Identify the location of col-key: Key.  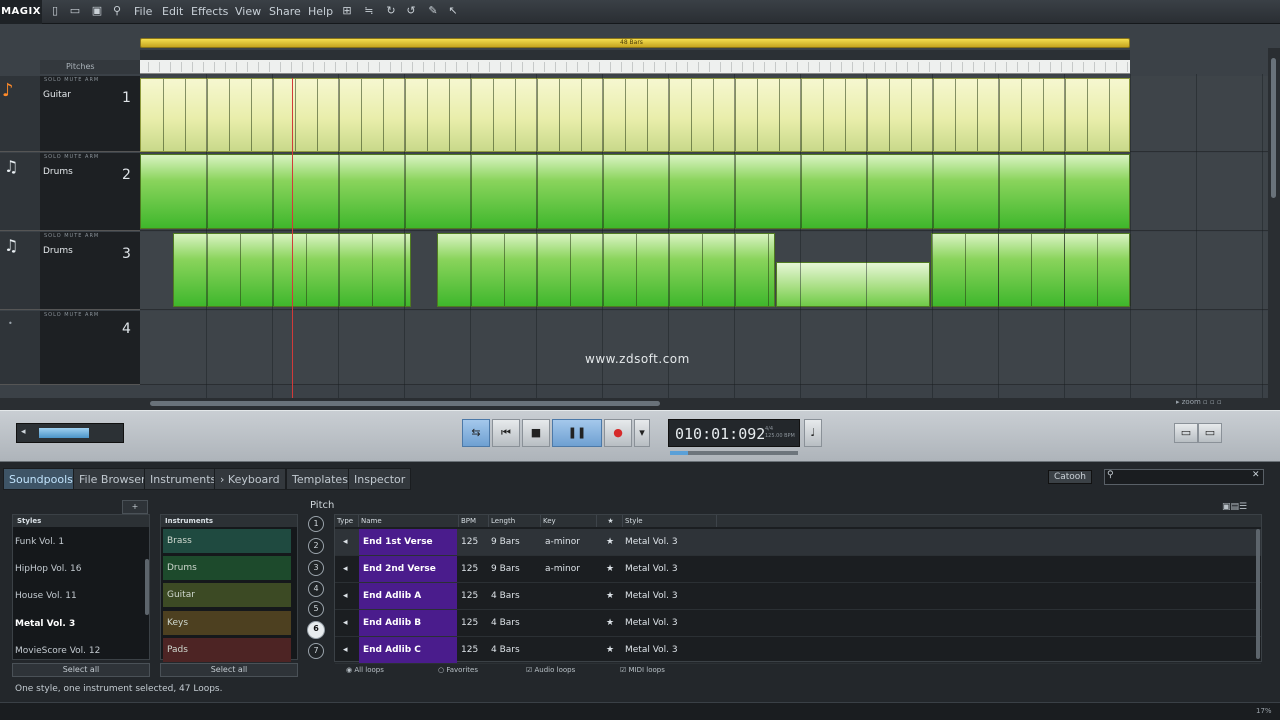
(569, 521).